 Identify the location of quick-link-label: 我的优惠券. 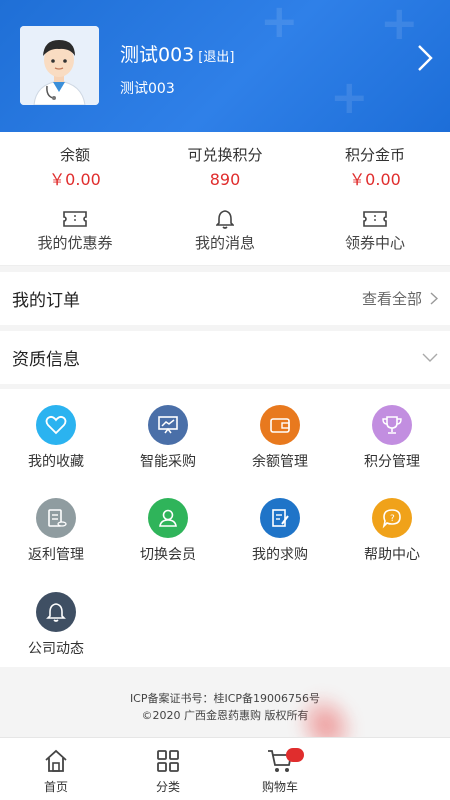
(75, 243).